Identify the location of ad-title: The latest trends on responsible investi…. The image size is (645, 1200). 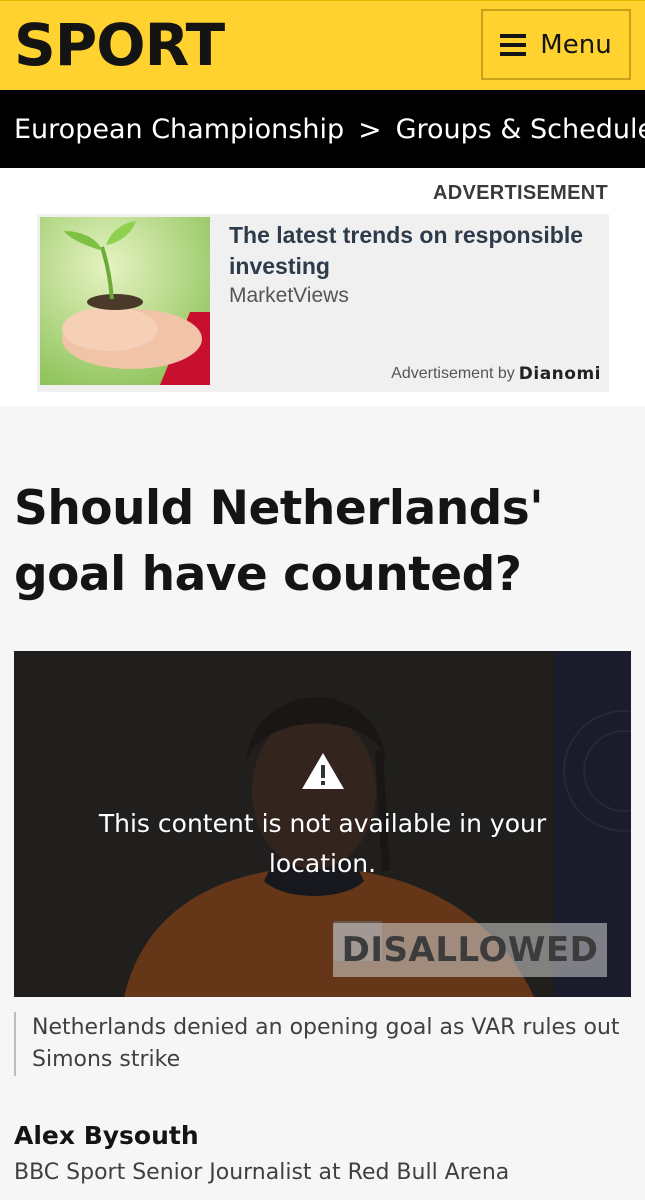
(409, 251).